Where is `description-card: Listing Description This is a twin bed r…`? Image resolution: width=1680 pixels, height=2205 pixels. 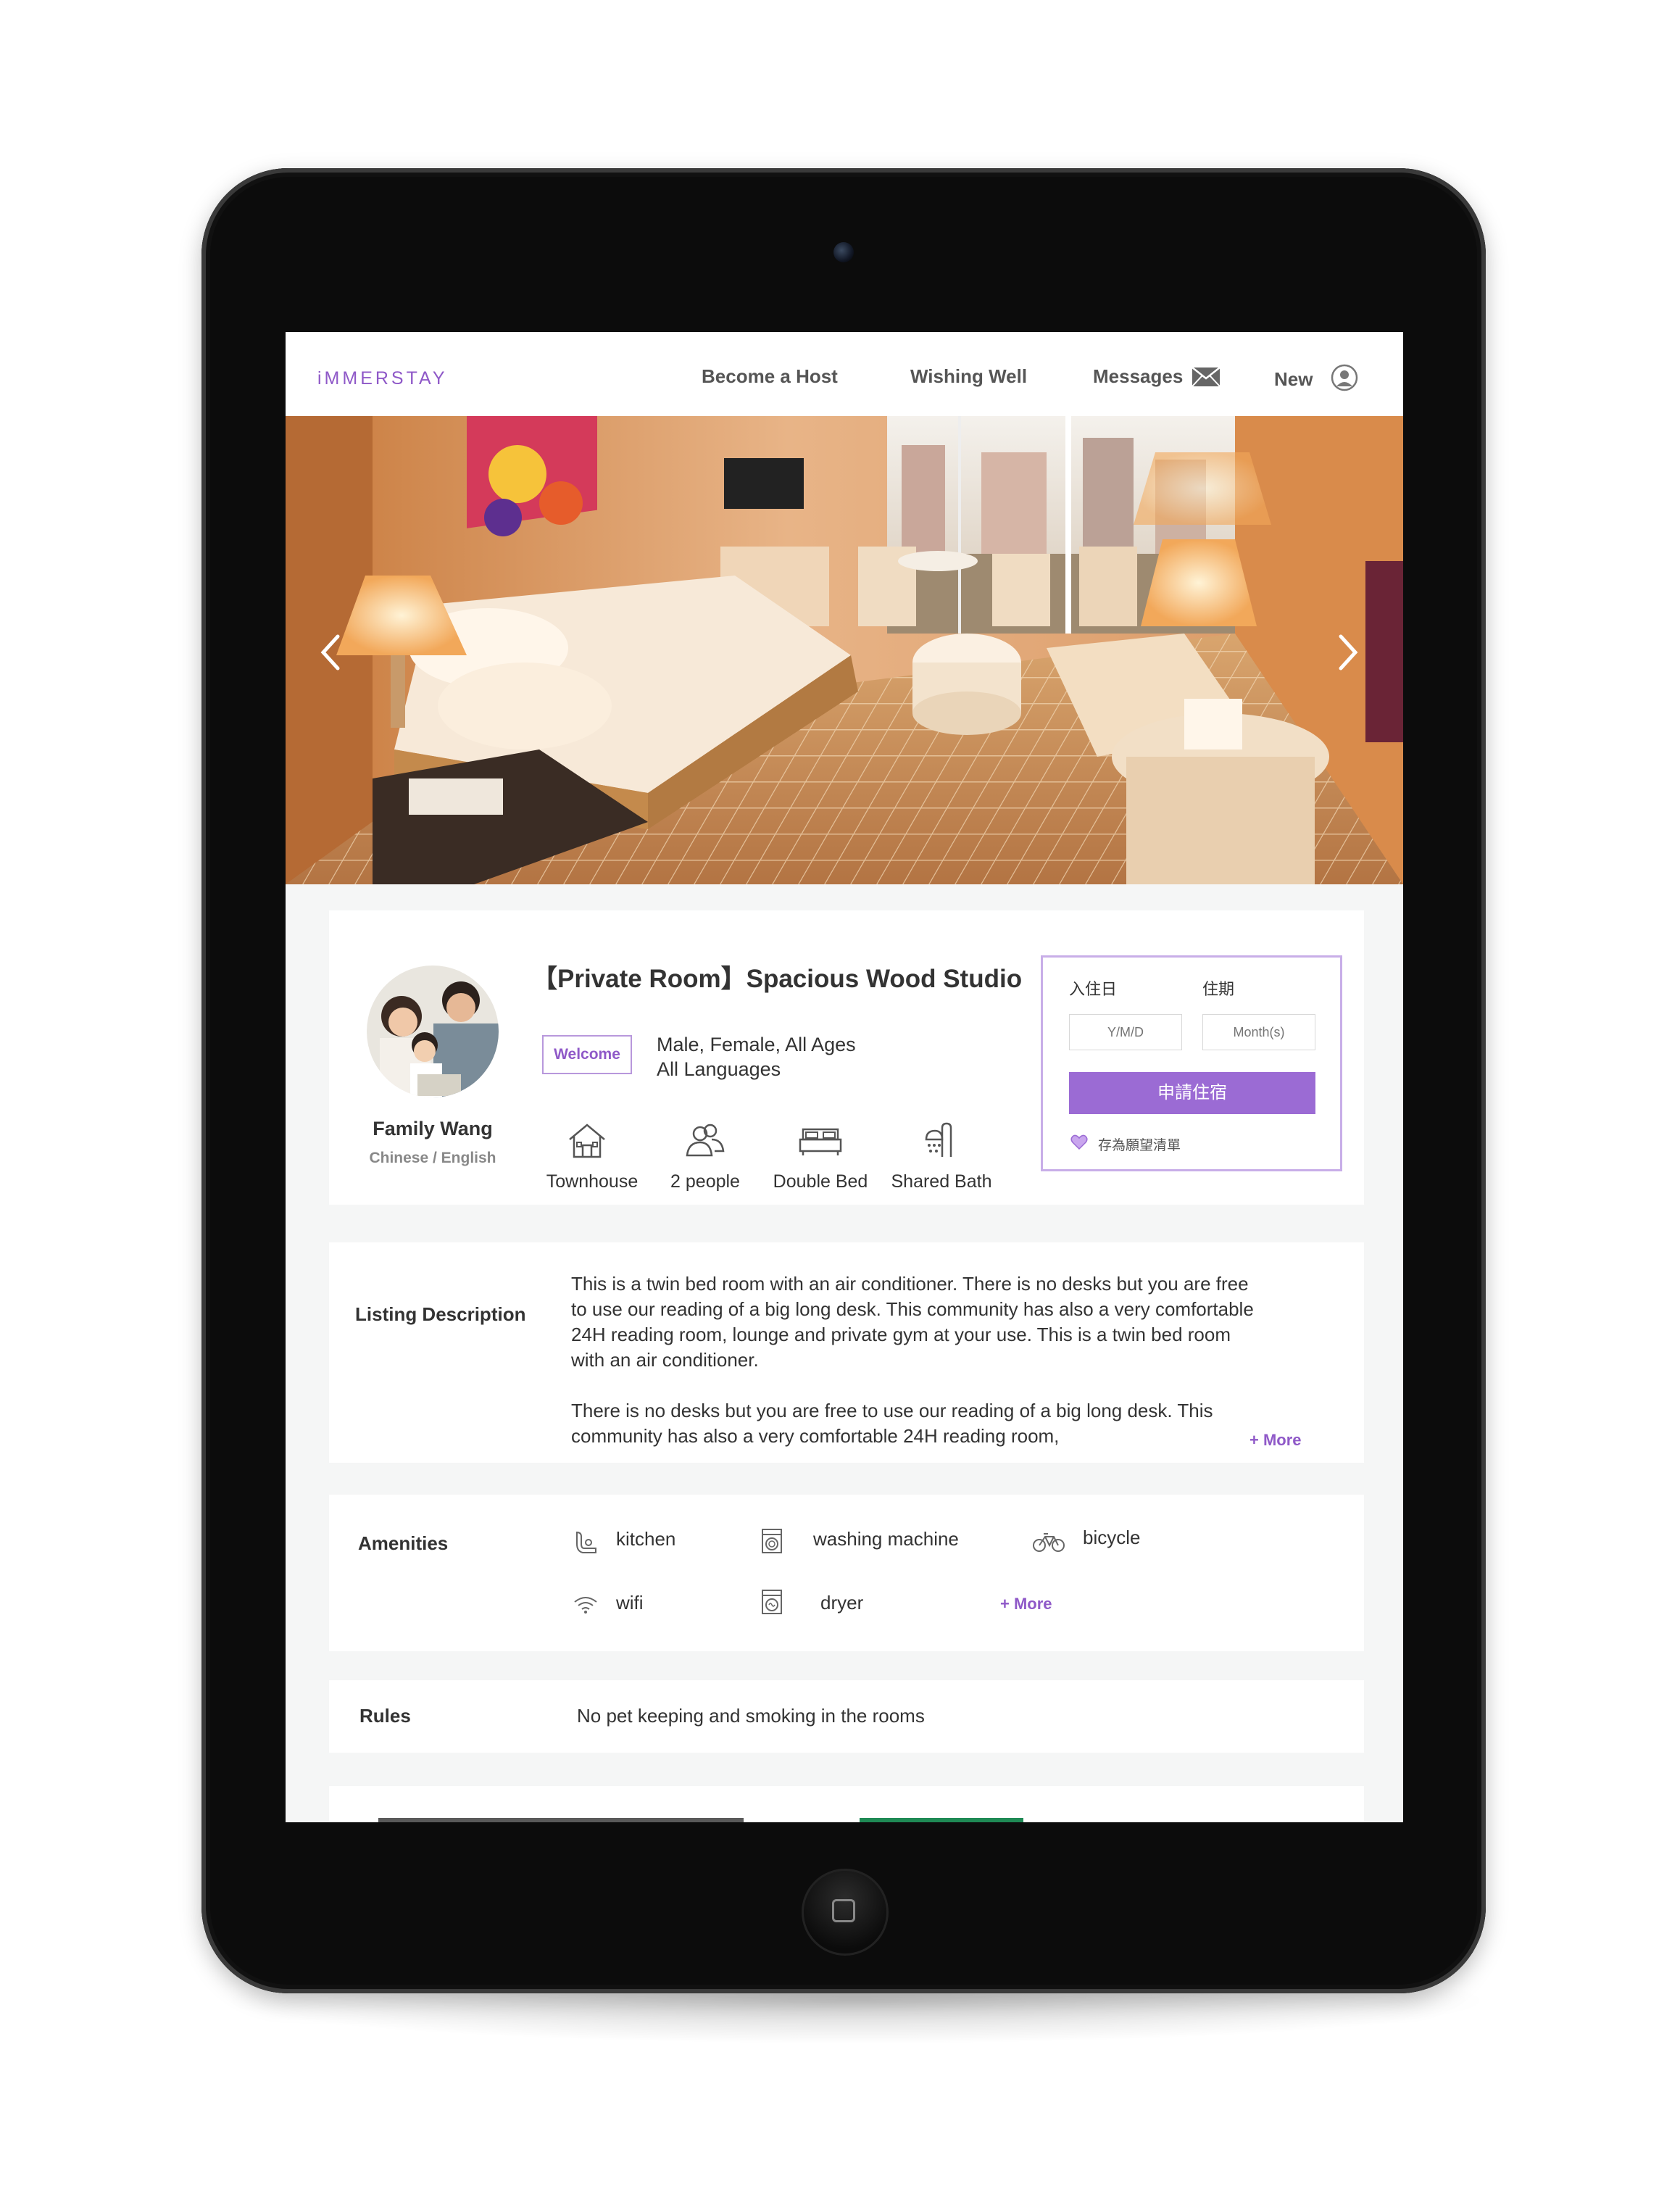
description-card: Listing Description This is a twin bed r… is located at coordinates (846, 1353).